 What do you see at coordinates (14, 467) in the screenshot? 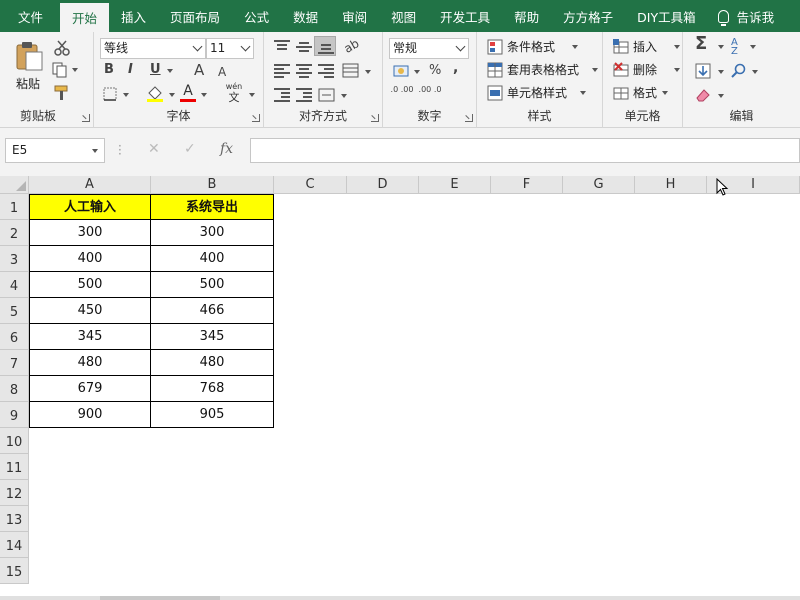
I see `row-header-11: 11` at bounding box center [14, 467].